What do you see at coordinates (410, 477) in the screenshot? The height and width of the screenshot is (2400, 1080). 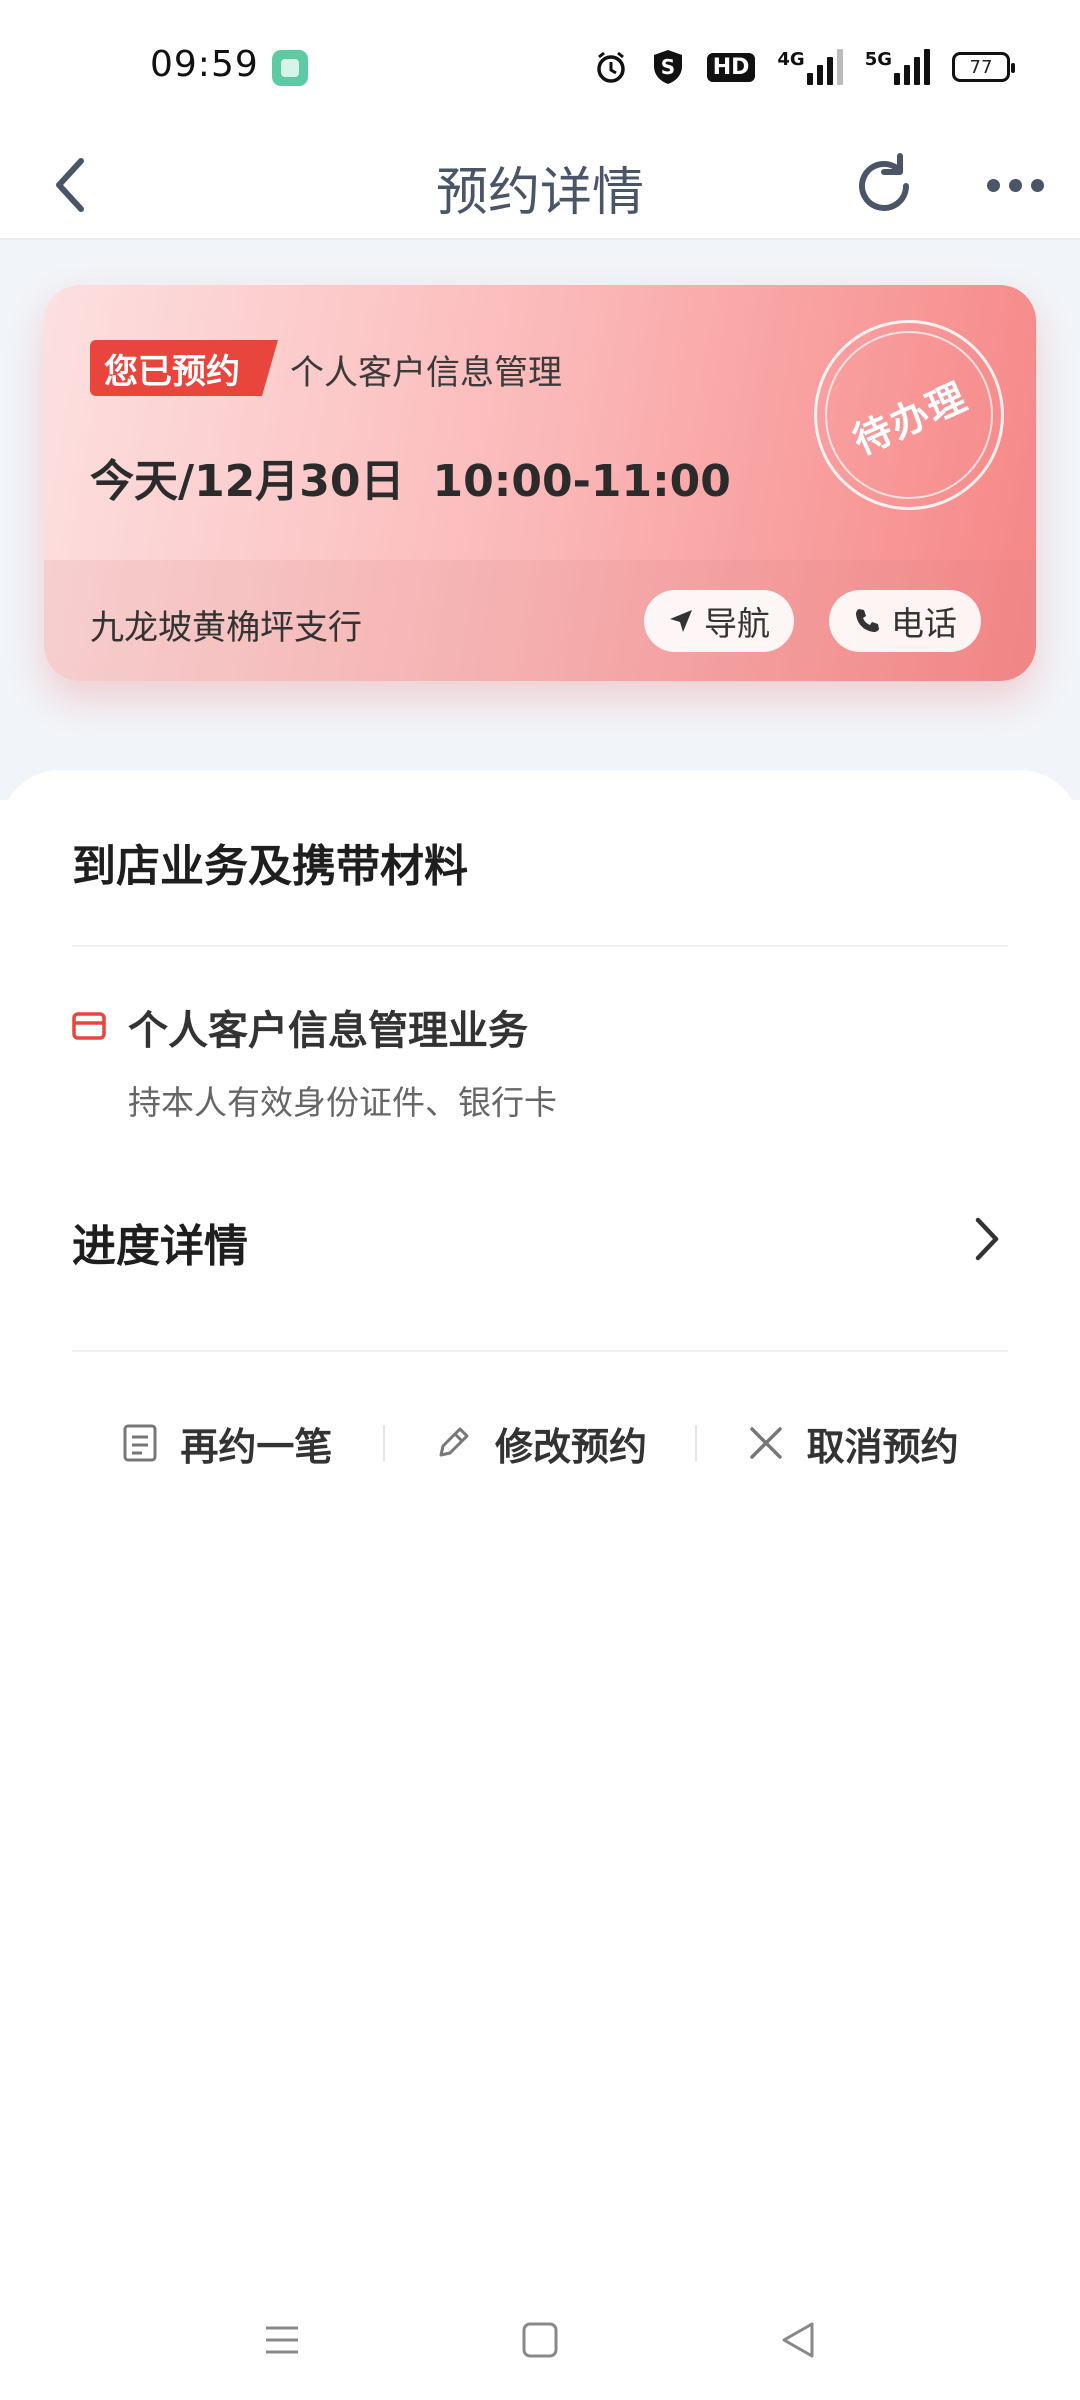 I see `appointment-datetime: 今天/12月30日 10:00-11:00` at bounding box center [410, 477].